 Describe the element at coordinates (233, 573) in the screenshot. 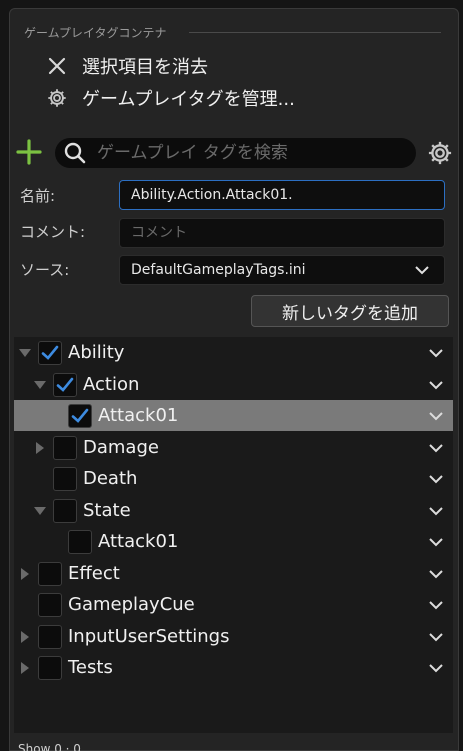

I see `tree-row: Effect` at that location.